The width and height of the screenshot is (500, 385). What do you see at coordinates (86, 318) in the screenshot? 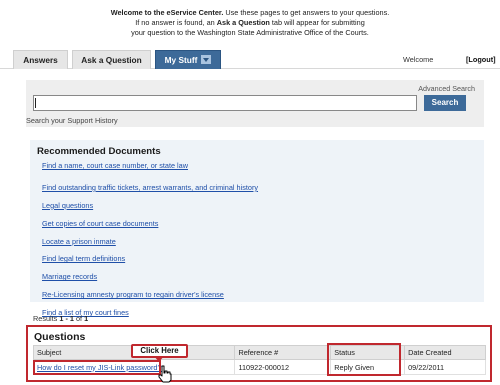
I see `results-total: 1` at bounding box center [86, 318].